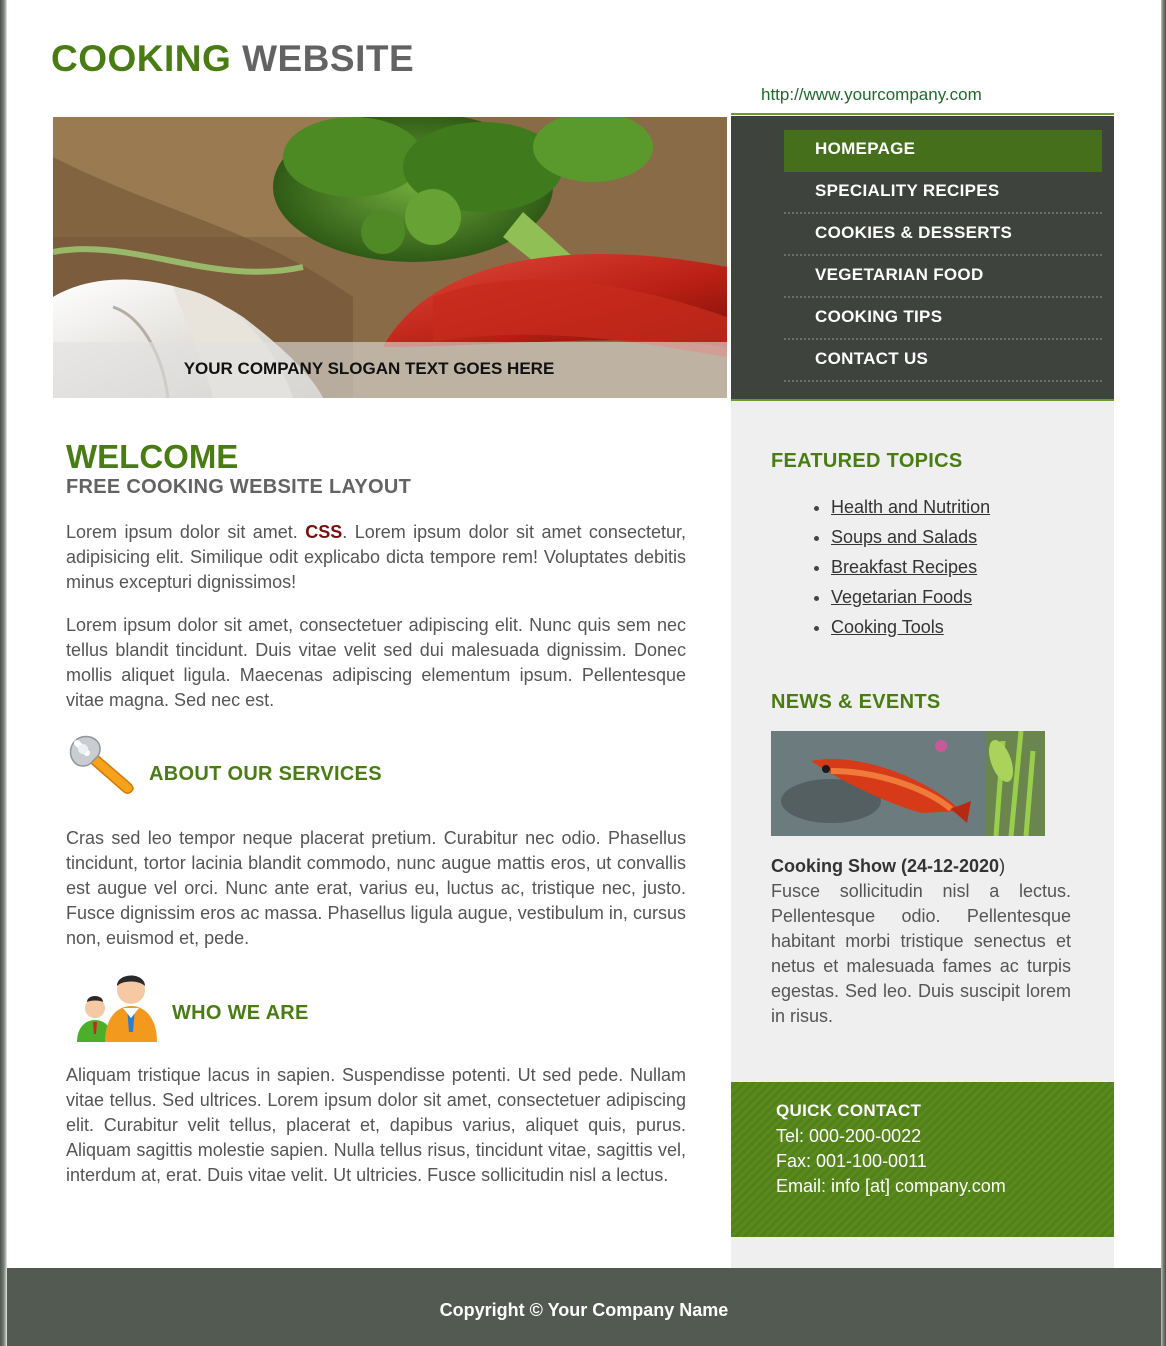  What do you see at coordinates (943, 151) in the screenshot?
I see `nav-item-homepage: HOMEPAGE` at bounding box center [943, 151].